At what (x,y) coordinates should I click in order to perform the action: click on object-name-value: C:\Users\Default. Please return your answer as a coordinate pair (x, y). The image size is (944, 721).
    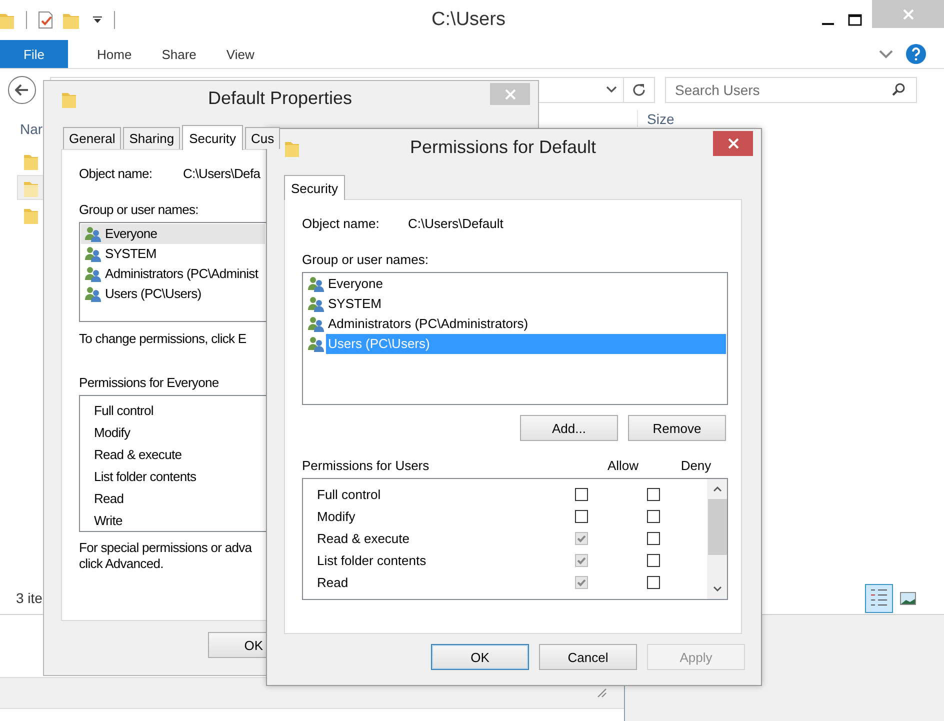
    Looking at the image, I should click on (456, 224).